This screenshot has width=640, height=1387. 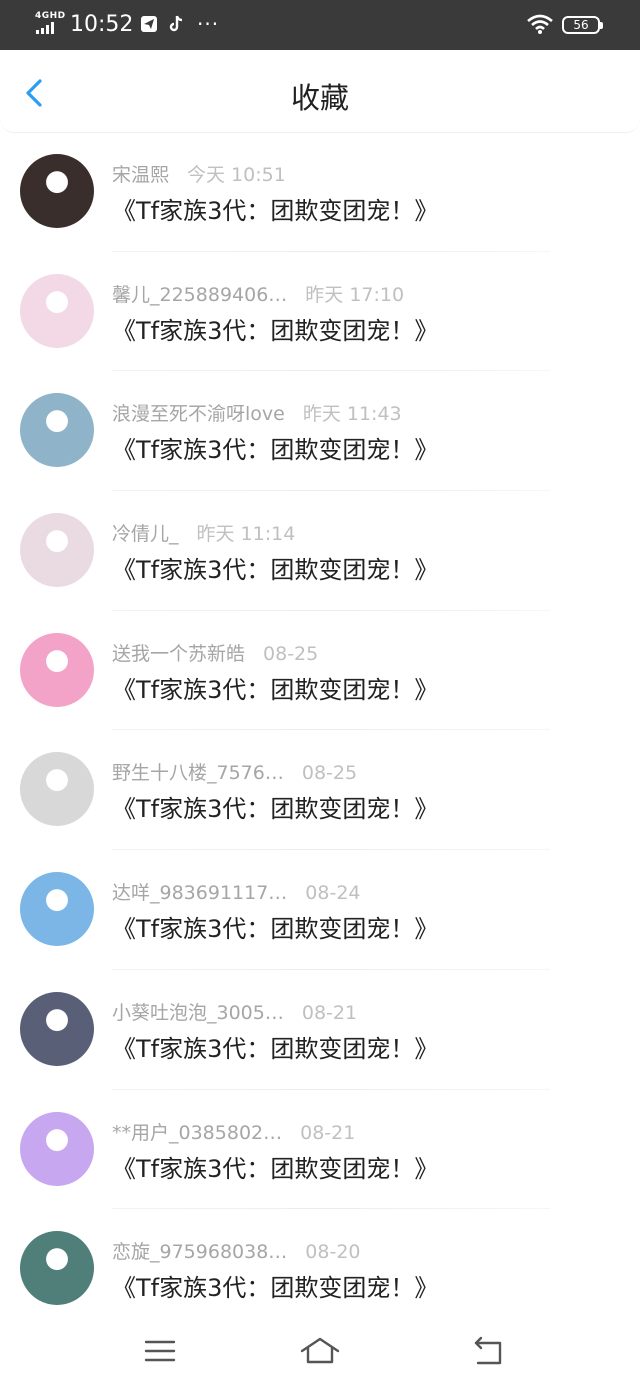 I want to click on meta-line: 达咩_983691117… 08-24, so click(x=236, y=893).